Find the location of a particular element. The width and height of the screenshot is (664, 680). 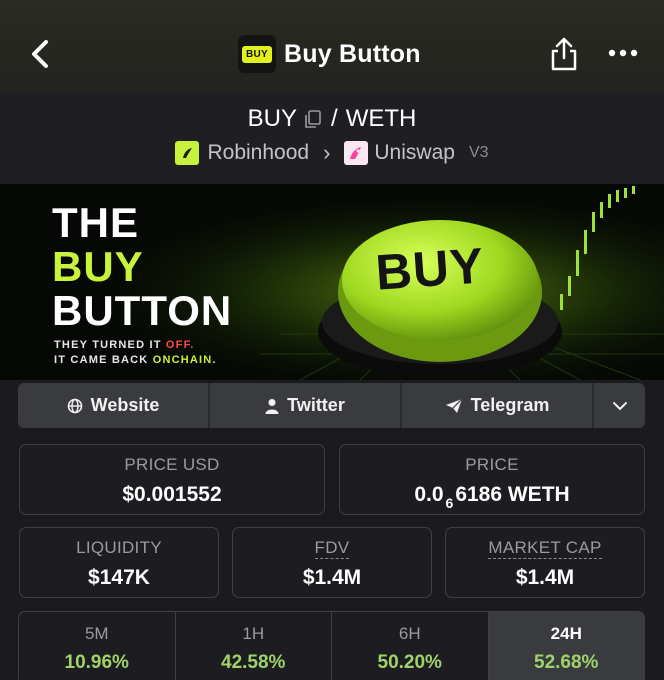

robinhood-icon is located at coordinates (187, 153).